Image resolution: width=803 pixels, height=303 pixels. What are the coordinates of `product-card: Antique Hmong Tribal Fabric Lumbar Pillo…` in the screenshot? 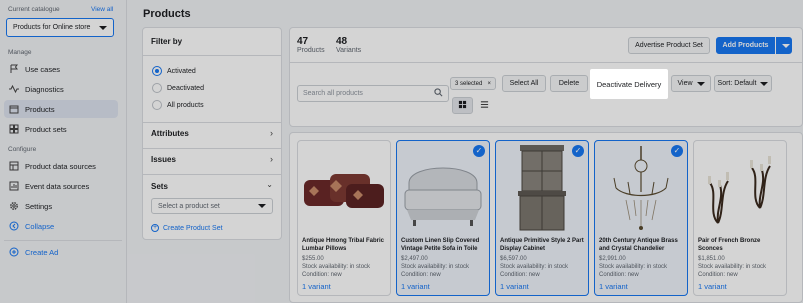 It's located at (344, 218).